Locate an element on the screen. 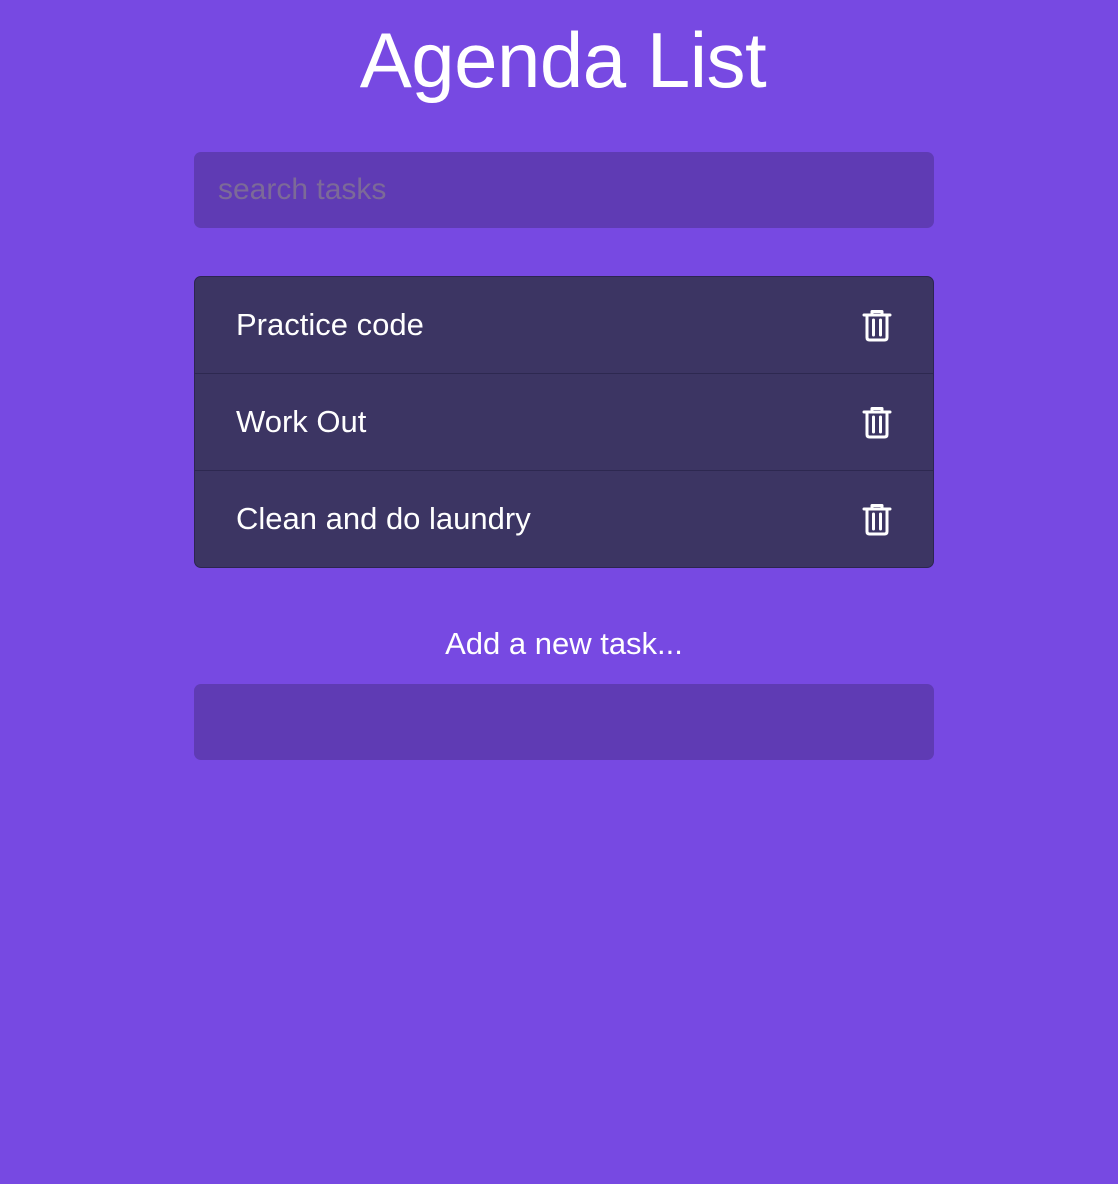 This screenshot has width=1118, height=1184. search-input is located at coordinates (564, 190).